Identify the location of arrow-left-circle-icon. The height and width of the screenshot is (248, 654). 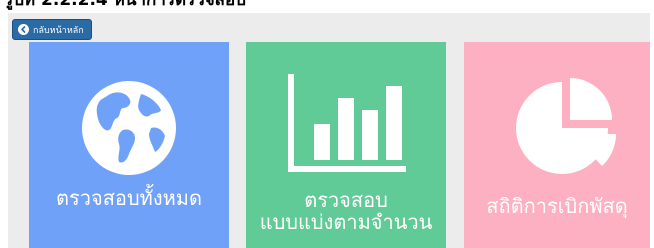
(23, 29).